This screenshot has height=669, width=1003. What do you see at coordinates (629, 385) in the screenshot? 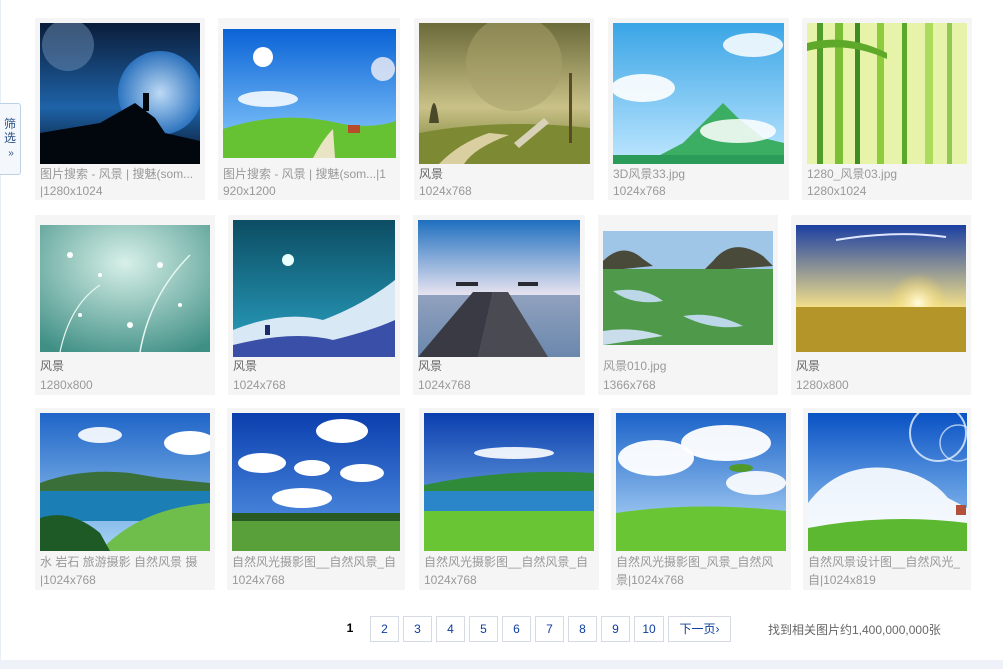
I see `result-dimensions: 1366x768` at bounding box center [629, 385].